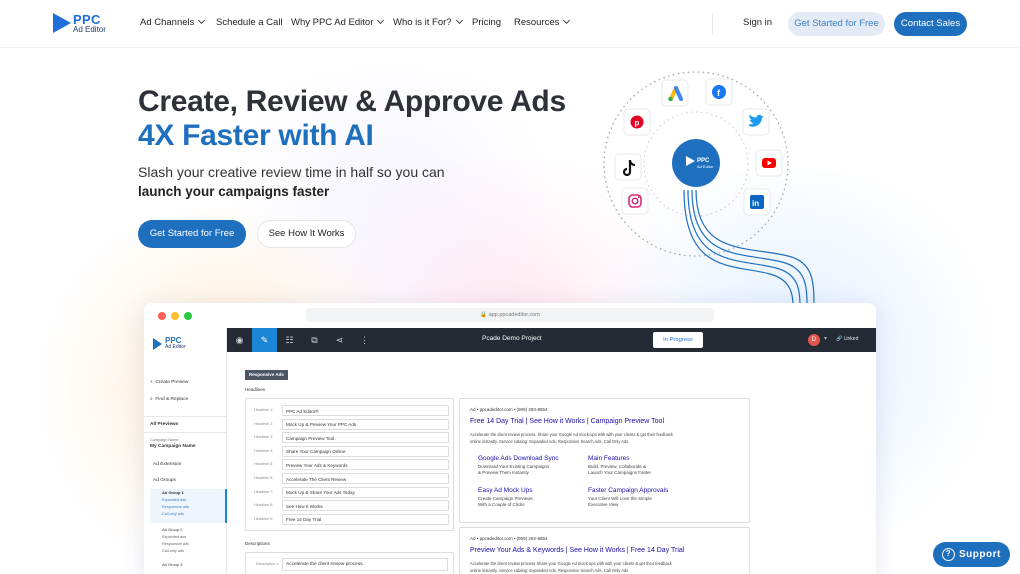 This screenshot has width=1020, height=574. What do you see at coordinates (304, 506) in the screenshot?
I see `headline-text: See How It Works` at bounding box center [304, 506].